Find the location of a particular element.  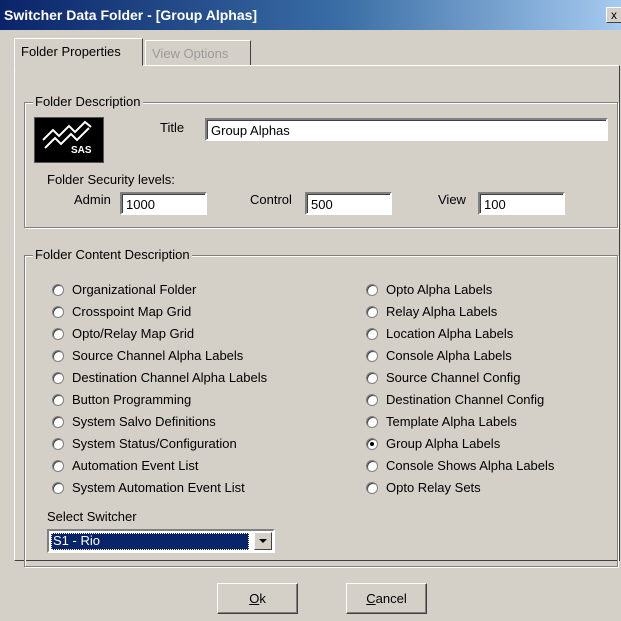

radio-label: Location Alpha Labels is located at coordinates (450, 333).